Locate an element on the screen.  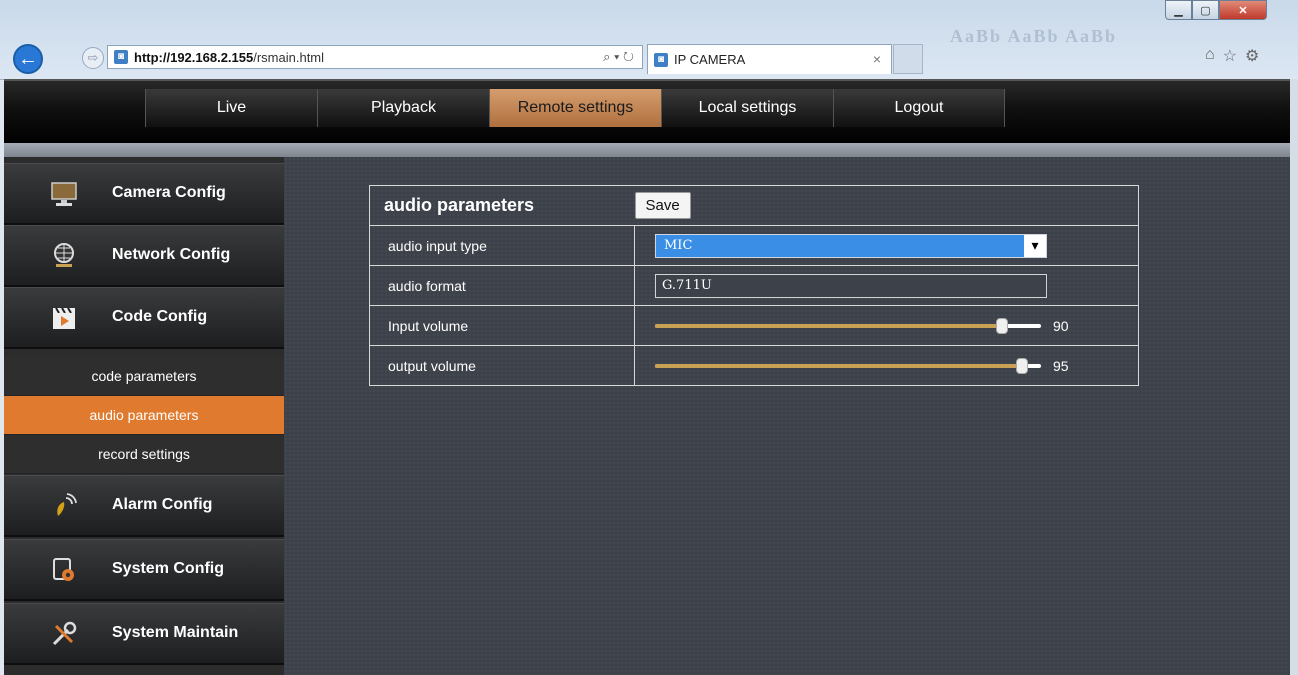
nav-playback: Playback is located at coordinates (403, 108).